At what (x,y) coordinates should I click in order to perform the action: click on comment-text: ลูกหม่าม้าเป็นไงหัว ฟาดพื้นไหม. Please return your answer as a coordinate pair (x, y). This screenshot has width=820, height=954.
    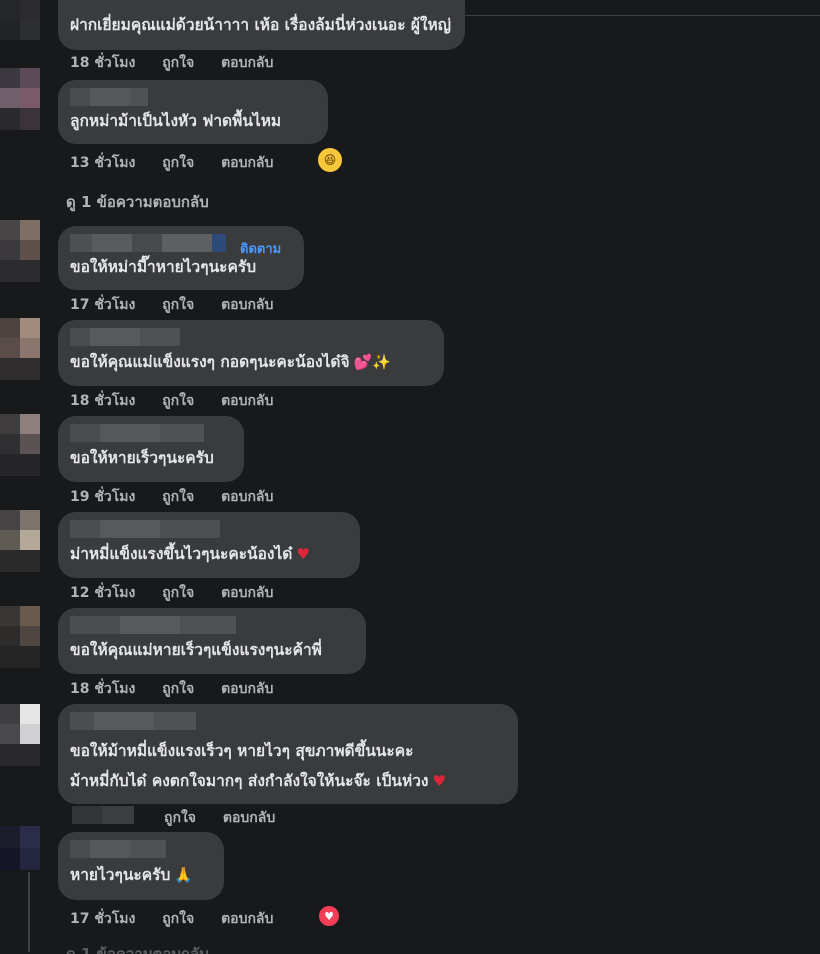
    Looking at the image, I should click on (176, 121).